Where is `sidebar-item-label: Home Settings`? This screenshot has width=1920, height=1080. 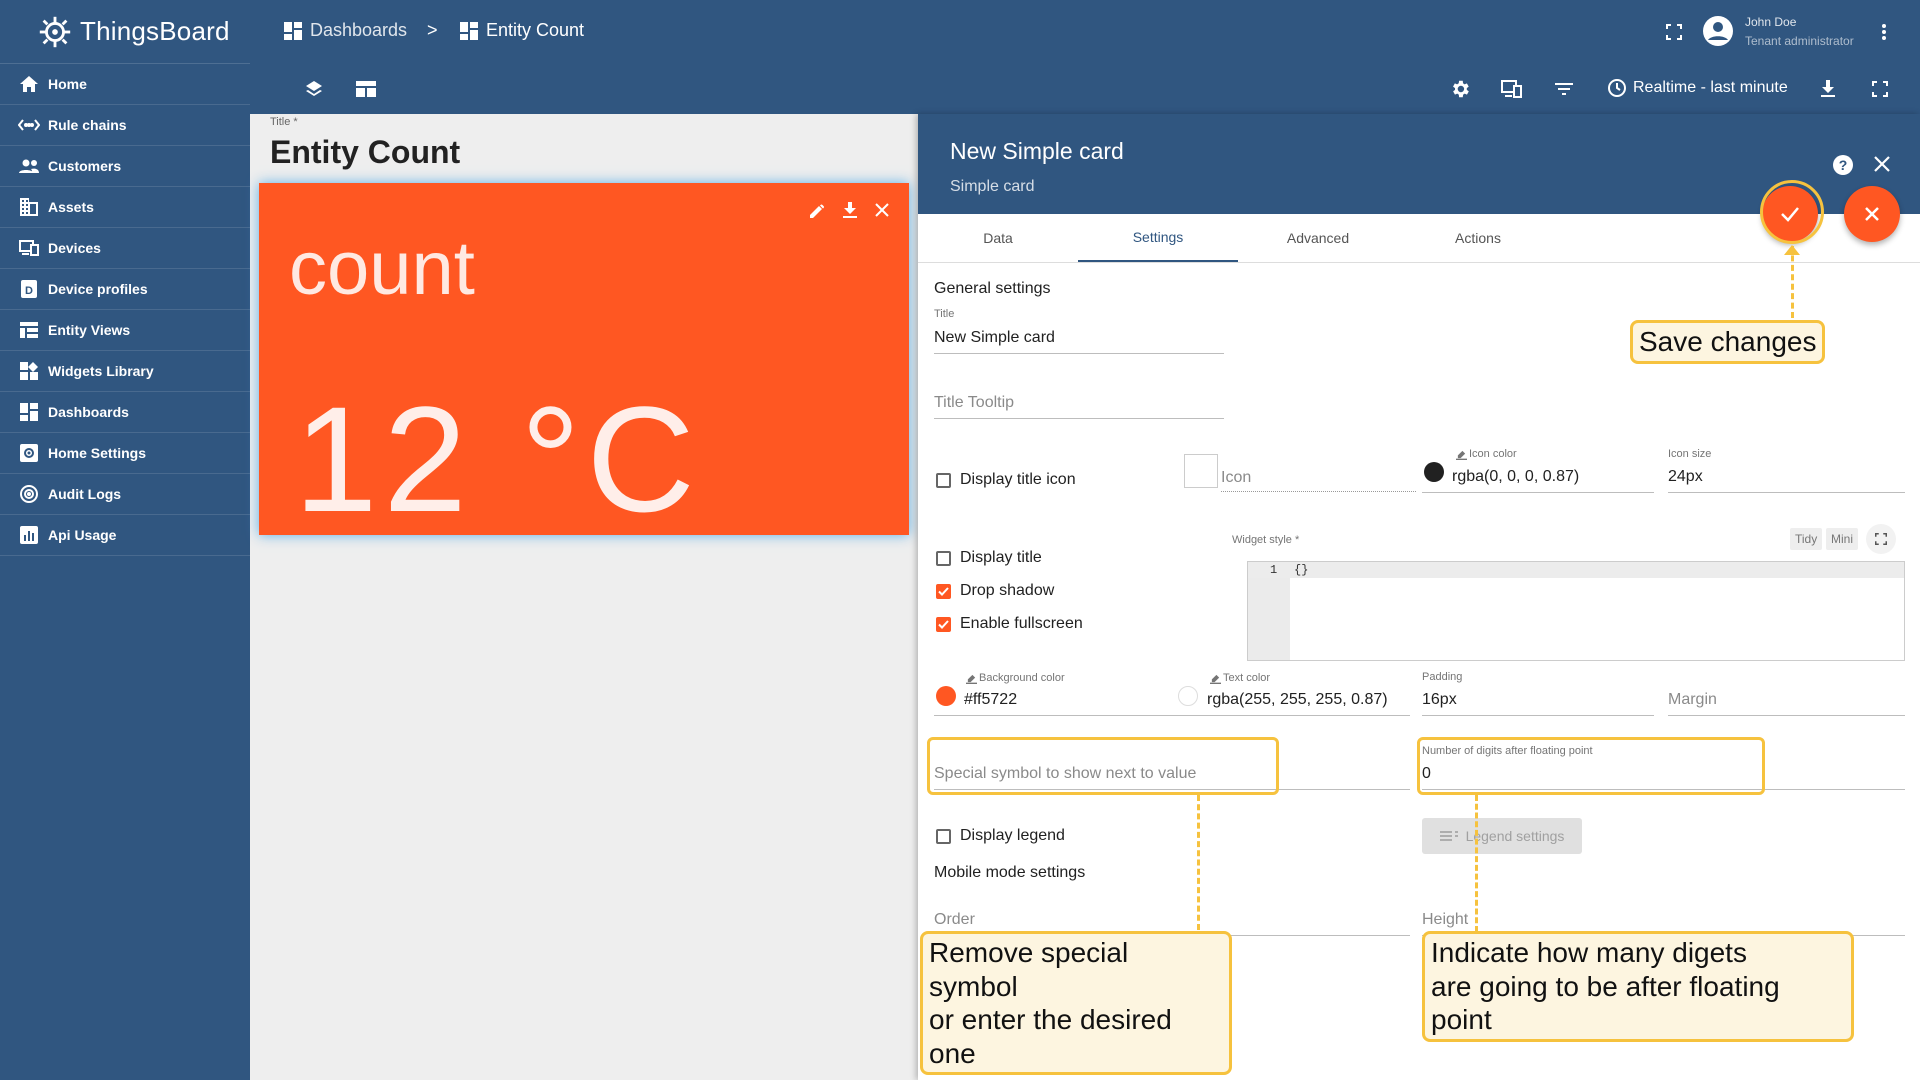 sidebar-item-label: Home Settings is located at coordinates (97, 453).